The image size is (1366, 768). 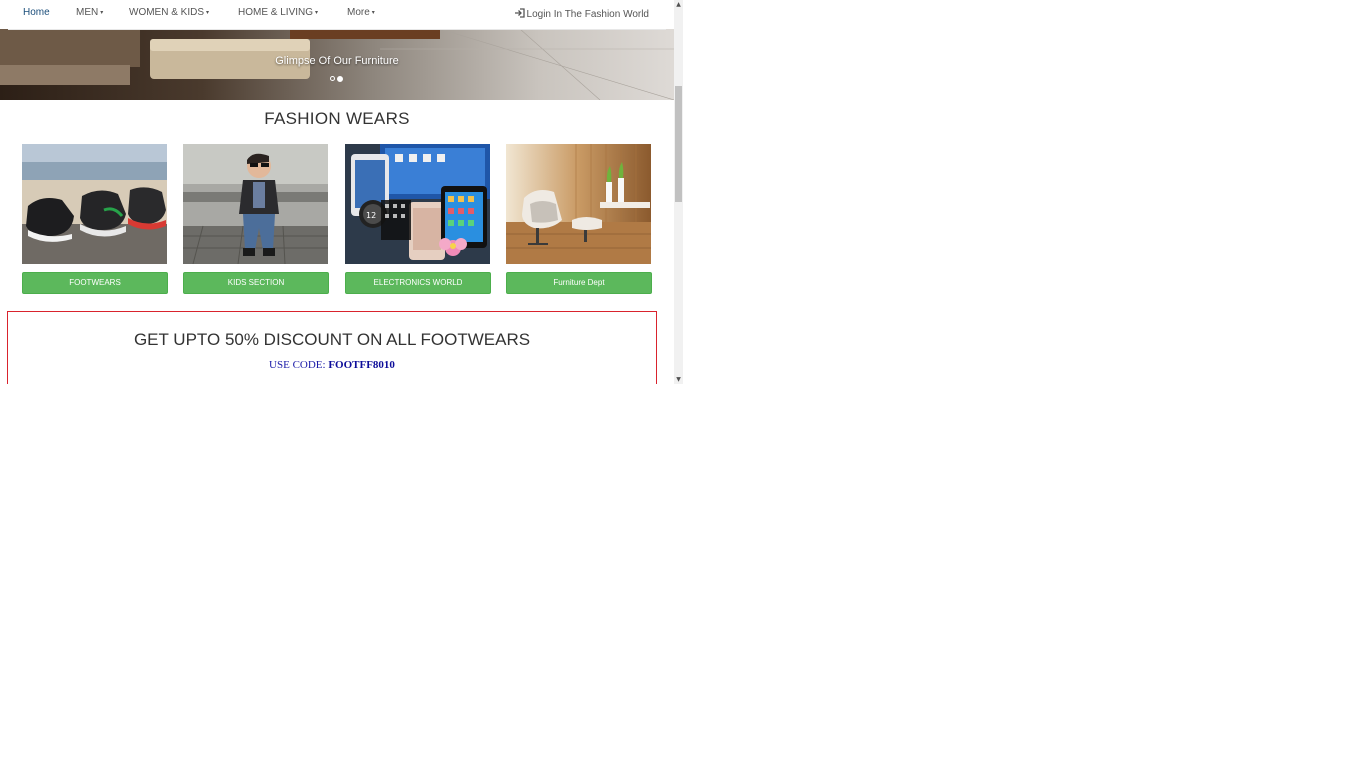 What do you see at coordinates (361, 365) in the screenshot?
I see `promo-code: FOOTFF8010` at bounding box center [361, 365].